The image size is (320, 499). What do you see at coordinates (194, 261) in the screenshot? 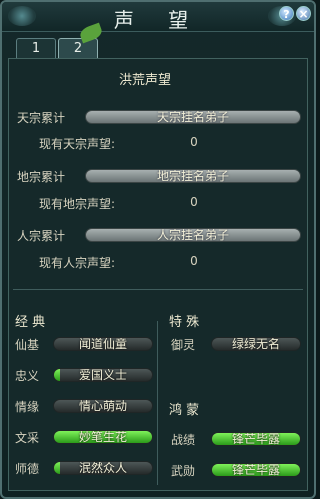
I see `faction-current-value-ren: 0` at bounding box center [194, 261].